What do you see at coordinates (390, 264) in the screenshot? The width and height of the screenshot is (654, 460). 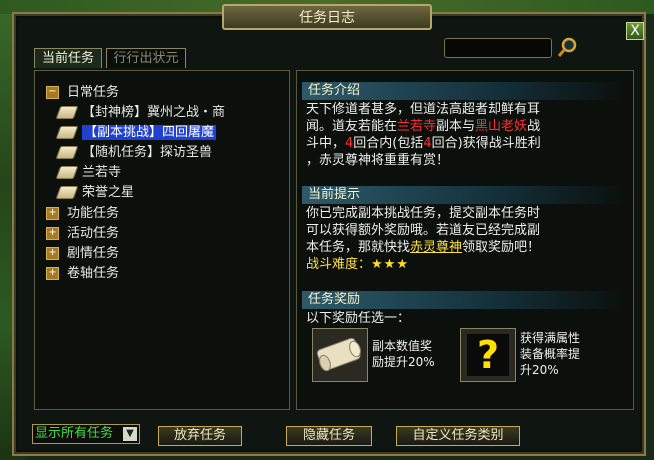 I see `difficulty-stars: ★★★` at bounding box center [390, 264].